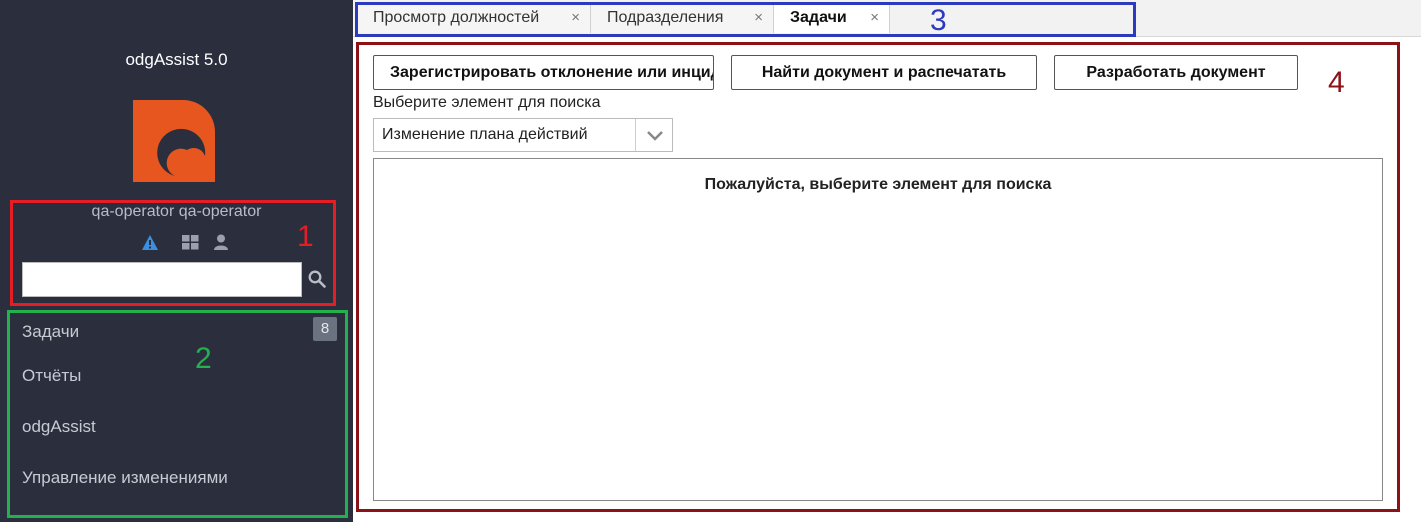 The height and width of the screenshot is (522, 1421). I want to click on app-logo, so click(174, 141).